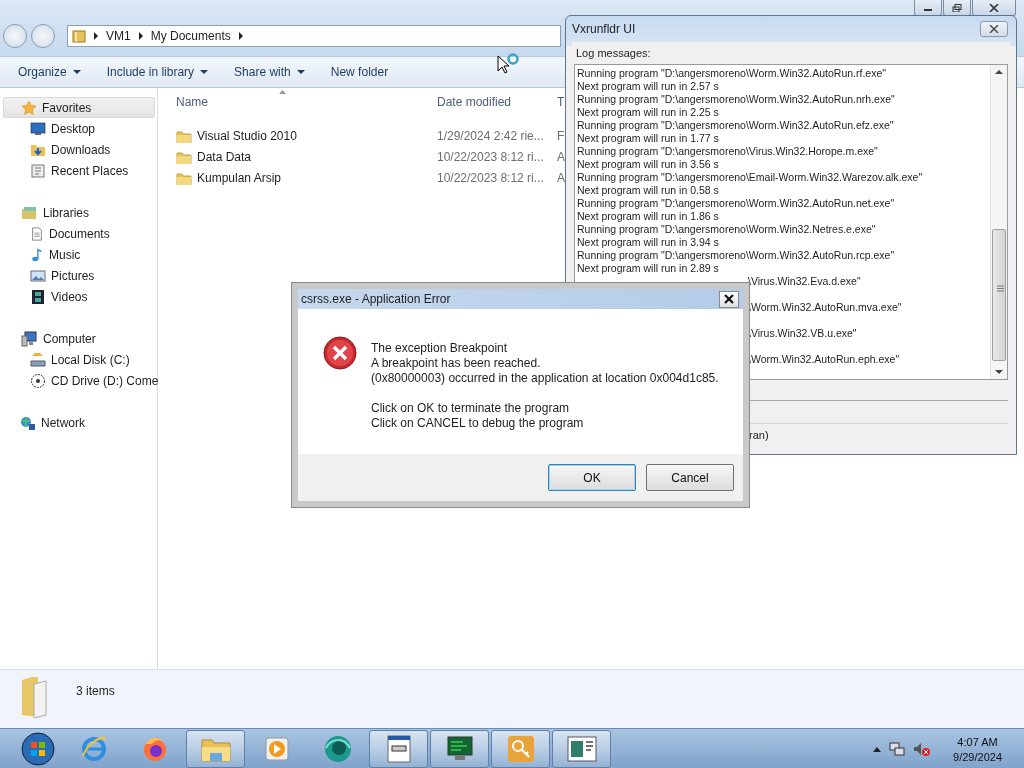 The width and height of the screenshot is (1024, 768). I want to click on log-line: Next program will run in 1.86 s, so click(648, 216).